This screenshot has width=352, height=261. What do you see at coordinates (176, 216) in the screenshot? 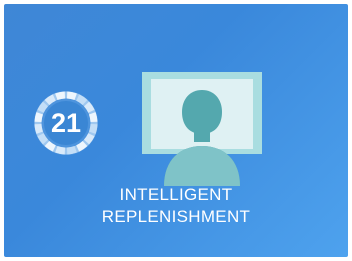
I see `tile-title-line2: REPLENISHMENT` at bounding box center [176, 216].